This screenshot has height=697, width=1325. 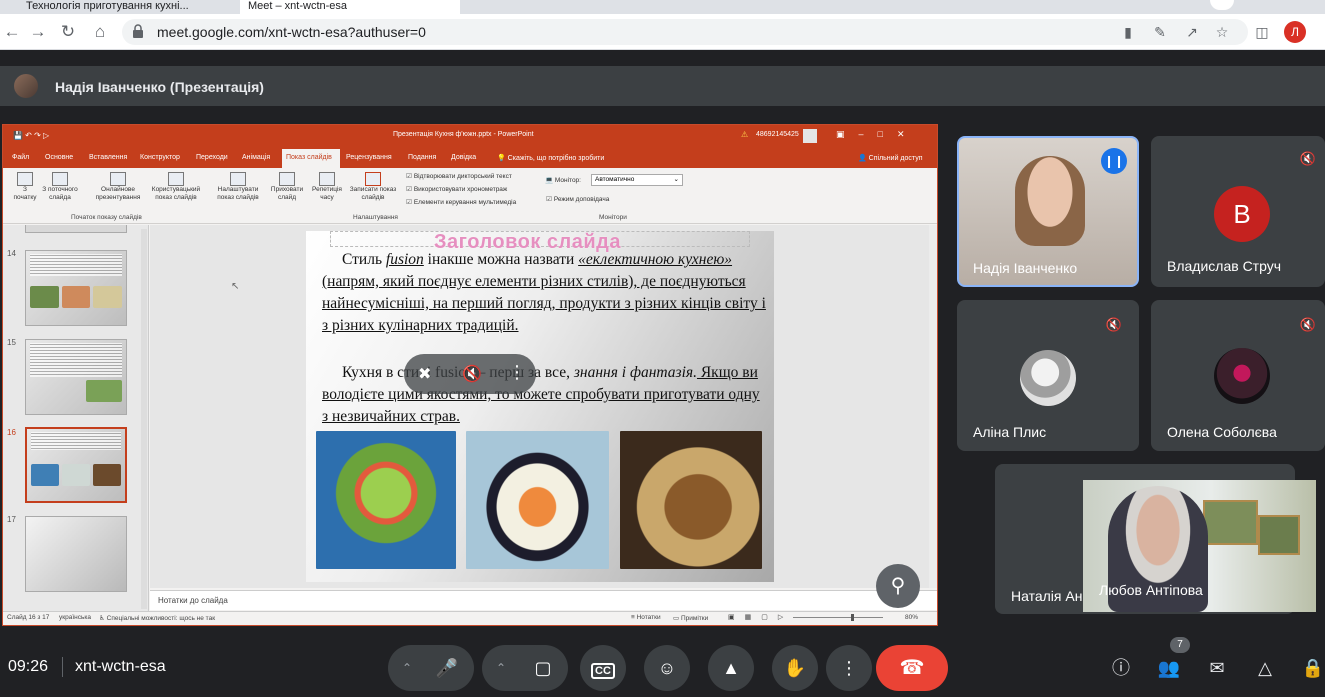 What do you see at coordinates (459, 176) in the screenshot?
I see `narration-checkbox: Відтворювати дикторський текст` at bounding box center [459, 176].